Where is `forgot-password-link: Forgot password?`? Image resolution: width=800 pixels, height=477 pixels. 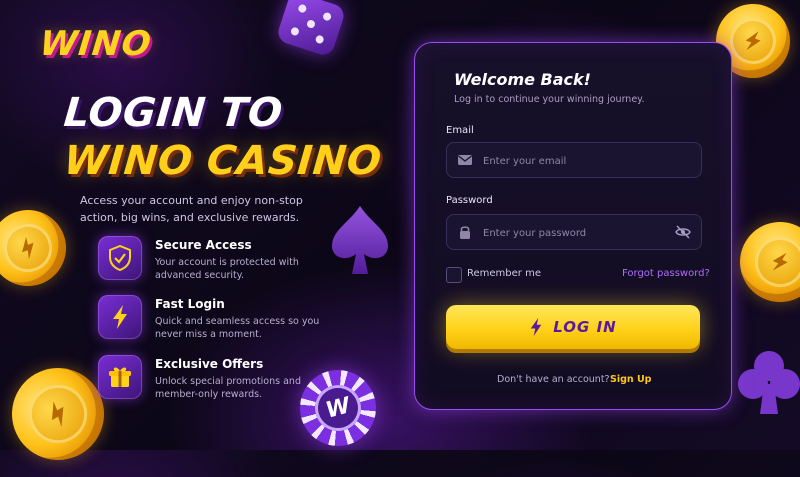 forgot-password-link: Forgot password? is located at coordinates (666, 273).